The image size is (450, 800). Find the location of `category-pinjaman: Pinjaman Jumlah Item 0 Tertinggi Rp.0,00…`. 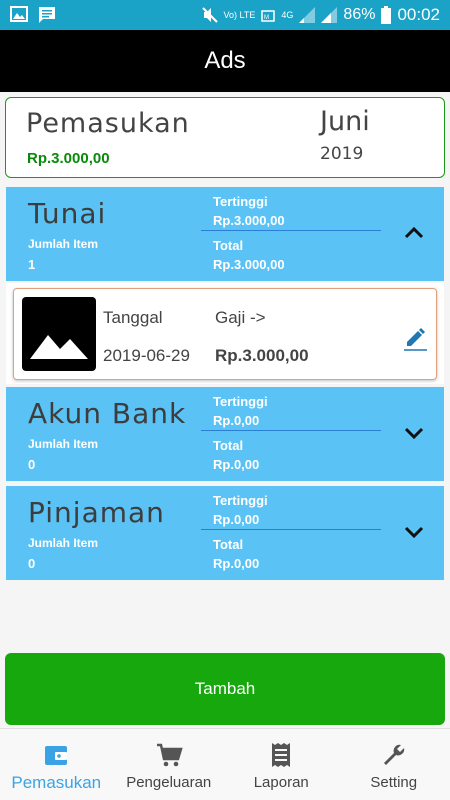

category-pinjaman: Pinjaman Jumlah Item 0 Tertinggi Rp.0,00… is located at coordinates (225, 533).